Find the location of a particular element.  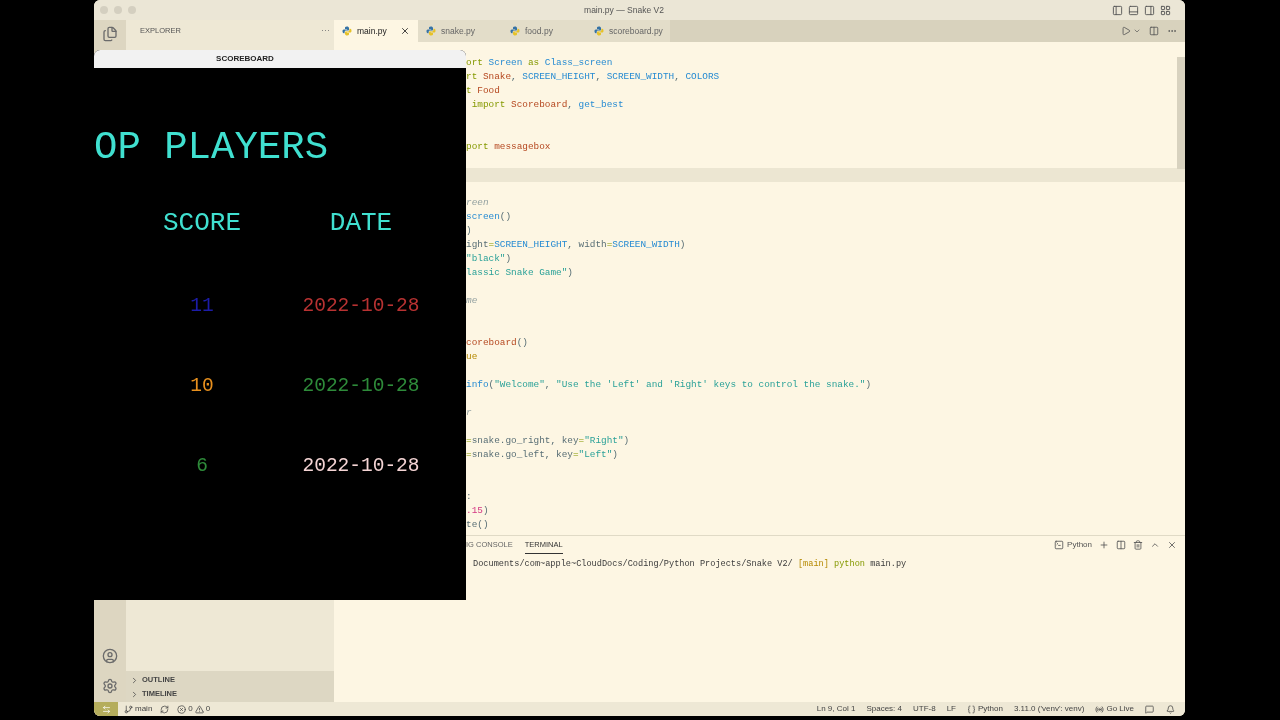

broadcast-icon is located at coordinates (1100, 709).